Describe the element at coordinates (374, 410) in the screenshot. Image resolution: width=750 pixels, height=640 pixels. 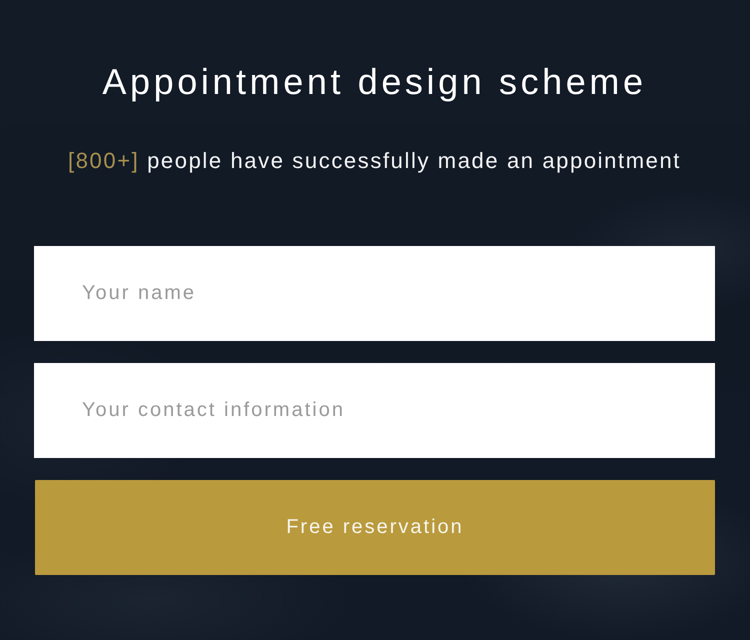
I see `input-field: Your contact information` at that location.